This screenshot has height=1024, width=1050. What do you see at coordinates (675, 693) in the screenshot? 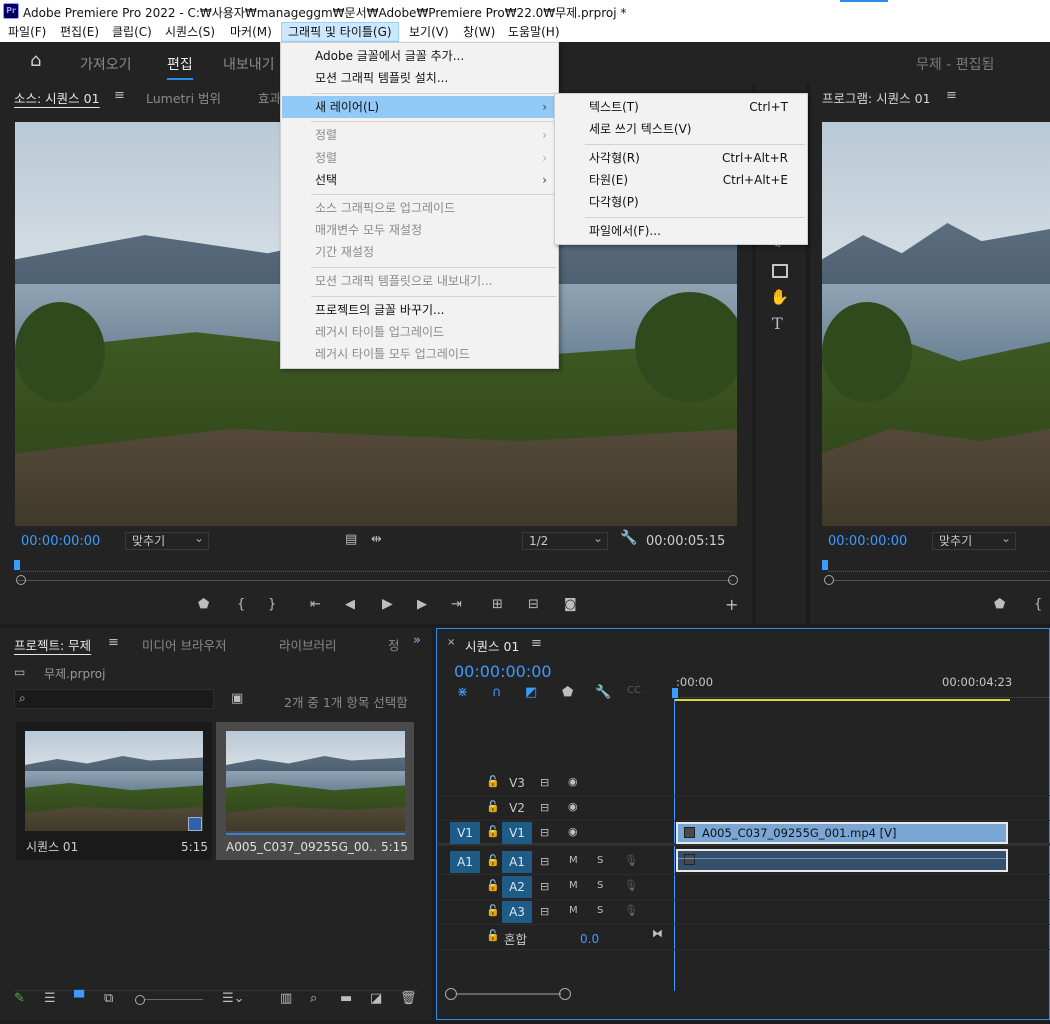
I see `timeline-playhead-handle` at bounding box center [675, 693].